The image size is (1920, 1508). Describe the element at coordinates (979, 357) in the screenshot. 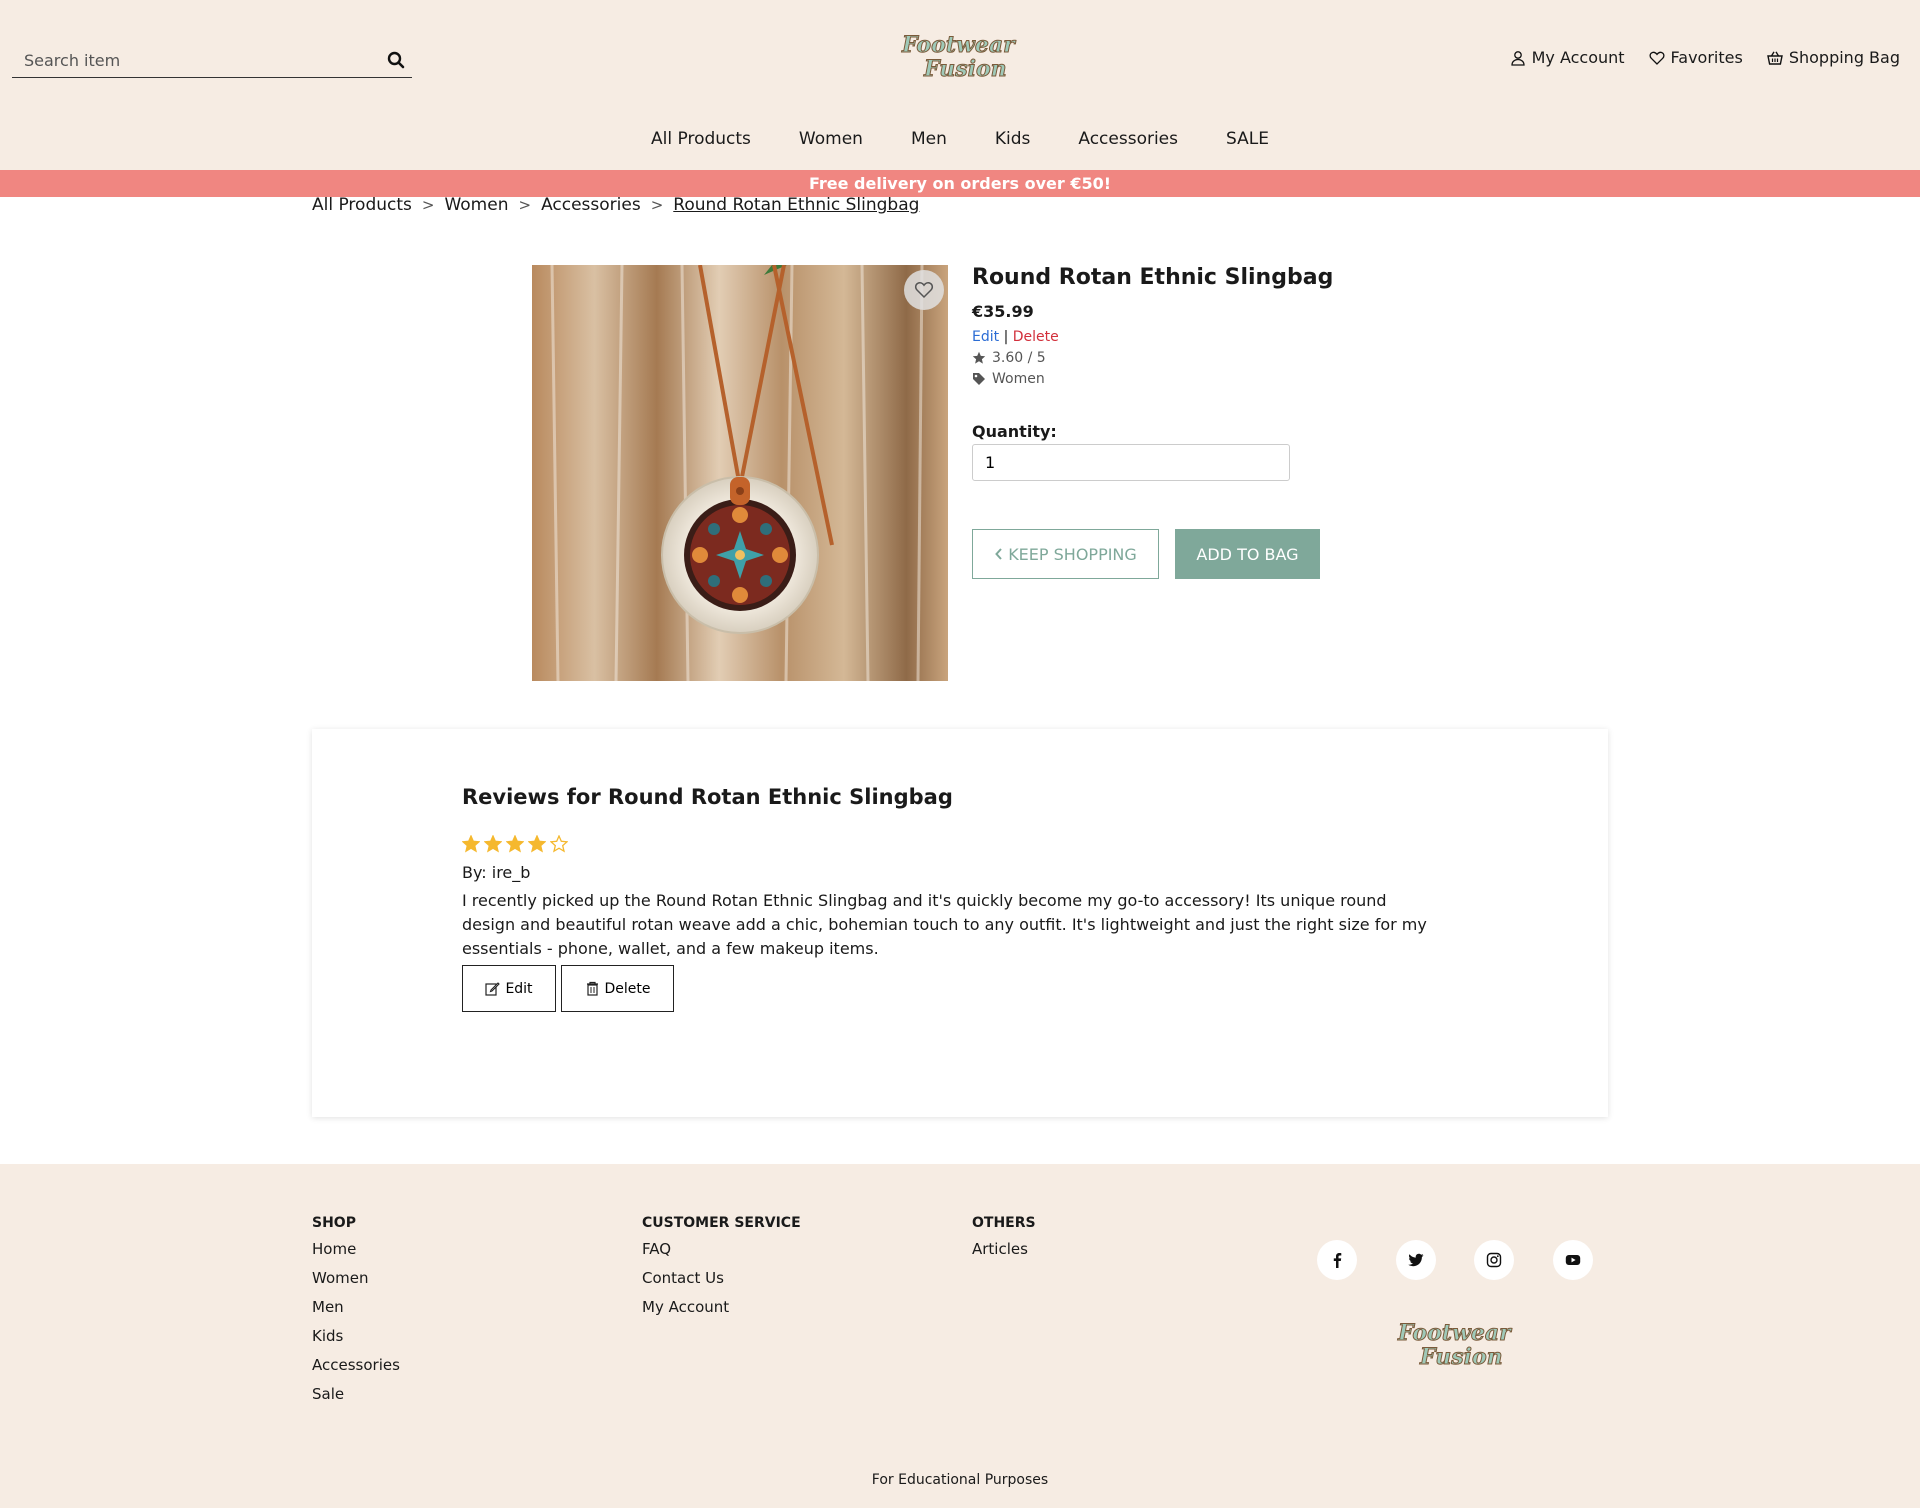

I see `star-icon` at that location.